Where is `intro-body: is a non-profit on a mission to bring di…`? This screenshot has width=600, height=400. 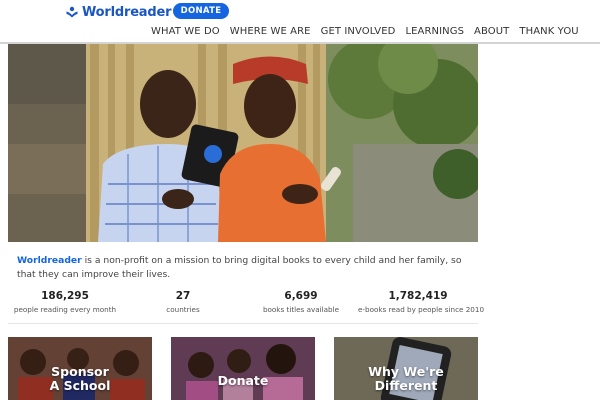
intro-body: is a non-profit on a mission to bring di… is located at coordinates (239, 267).